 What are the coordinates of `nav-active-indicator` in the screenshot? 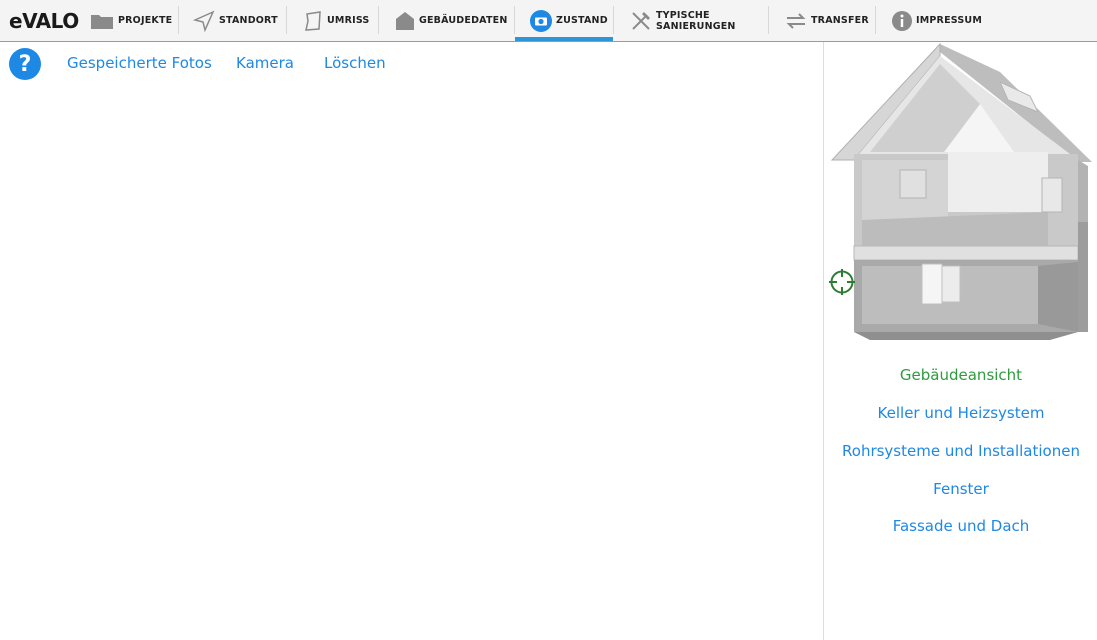 It's located at (564, 39).